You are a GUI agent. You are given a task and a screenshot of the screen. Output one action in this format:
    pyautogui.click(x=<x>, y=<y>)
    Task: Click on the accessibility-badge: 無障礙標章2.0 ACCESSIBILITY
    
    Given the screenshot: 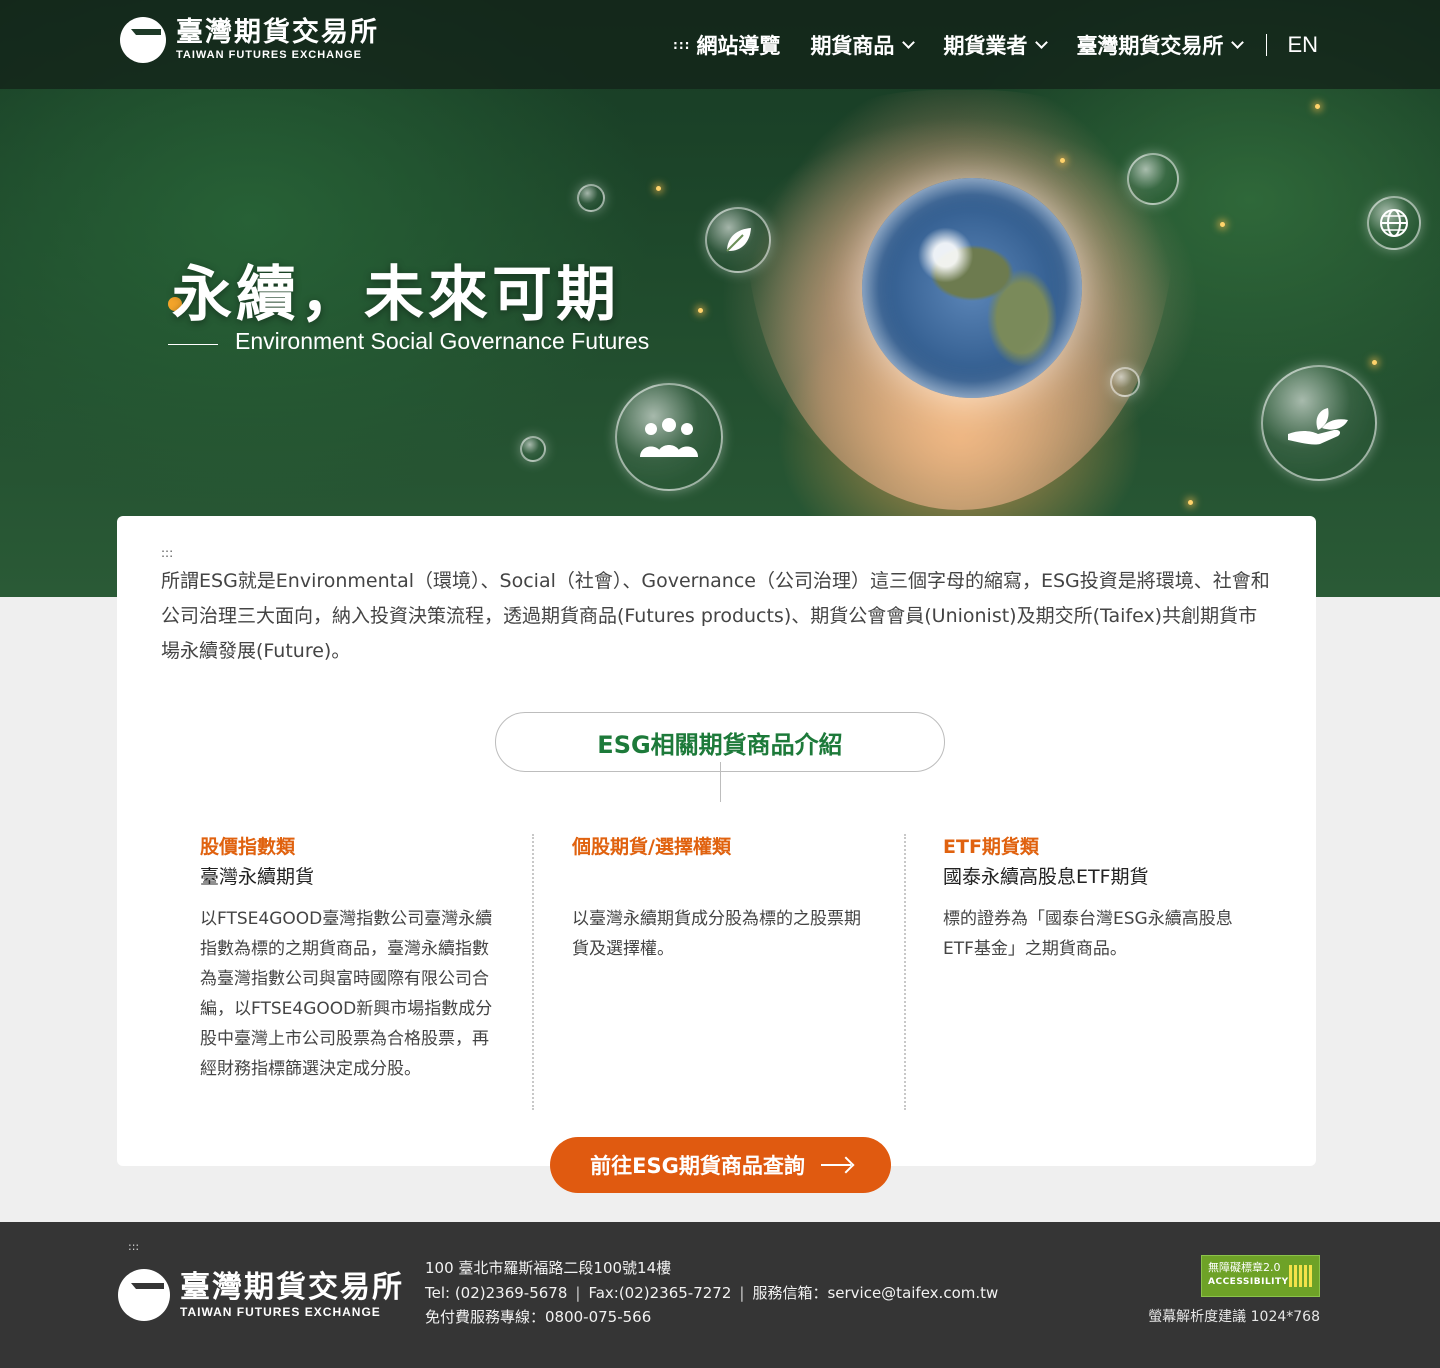 What is the action you would take?
    pyautogui.click(x=1260, y=1276)
    